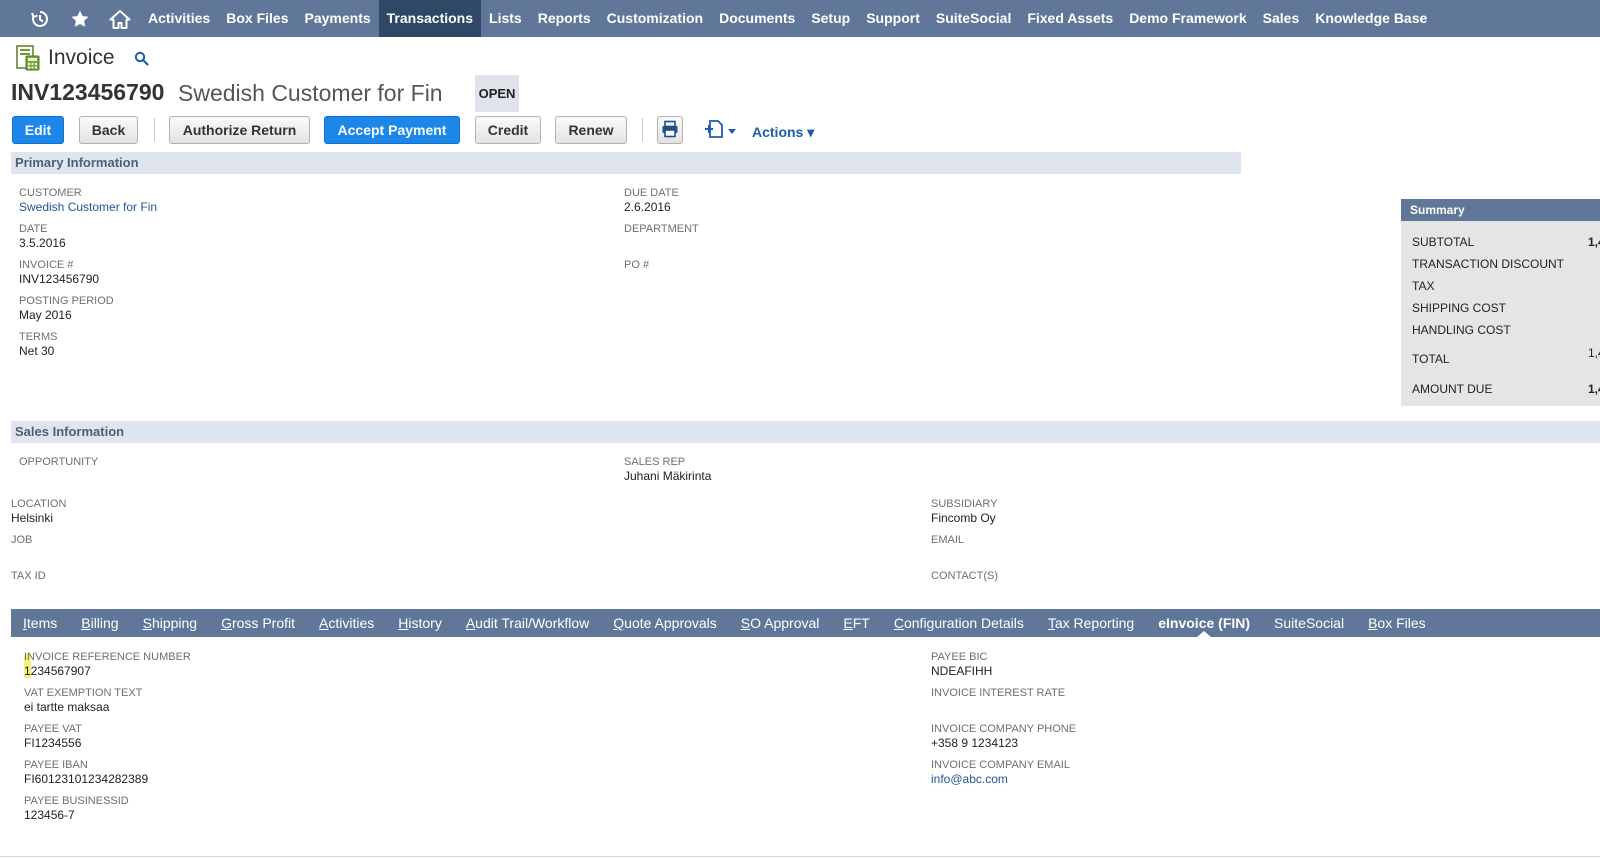 The height and width of the screenshot is (859, 1600). I want to click on due-date-label: DUE DATE, so click(651, 193).